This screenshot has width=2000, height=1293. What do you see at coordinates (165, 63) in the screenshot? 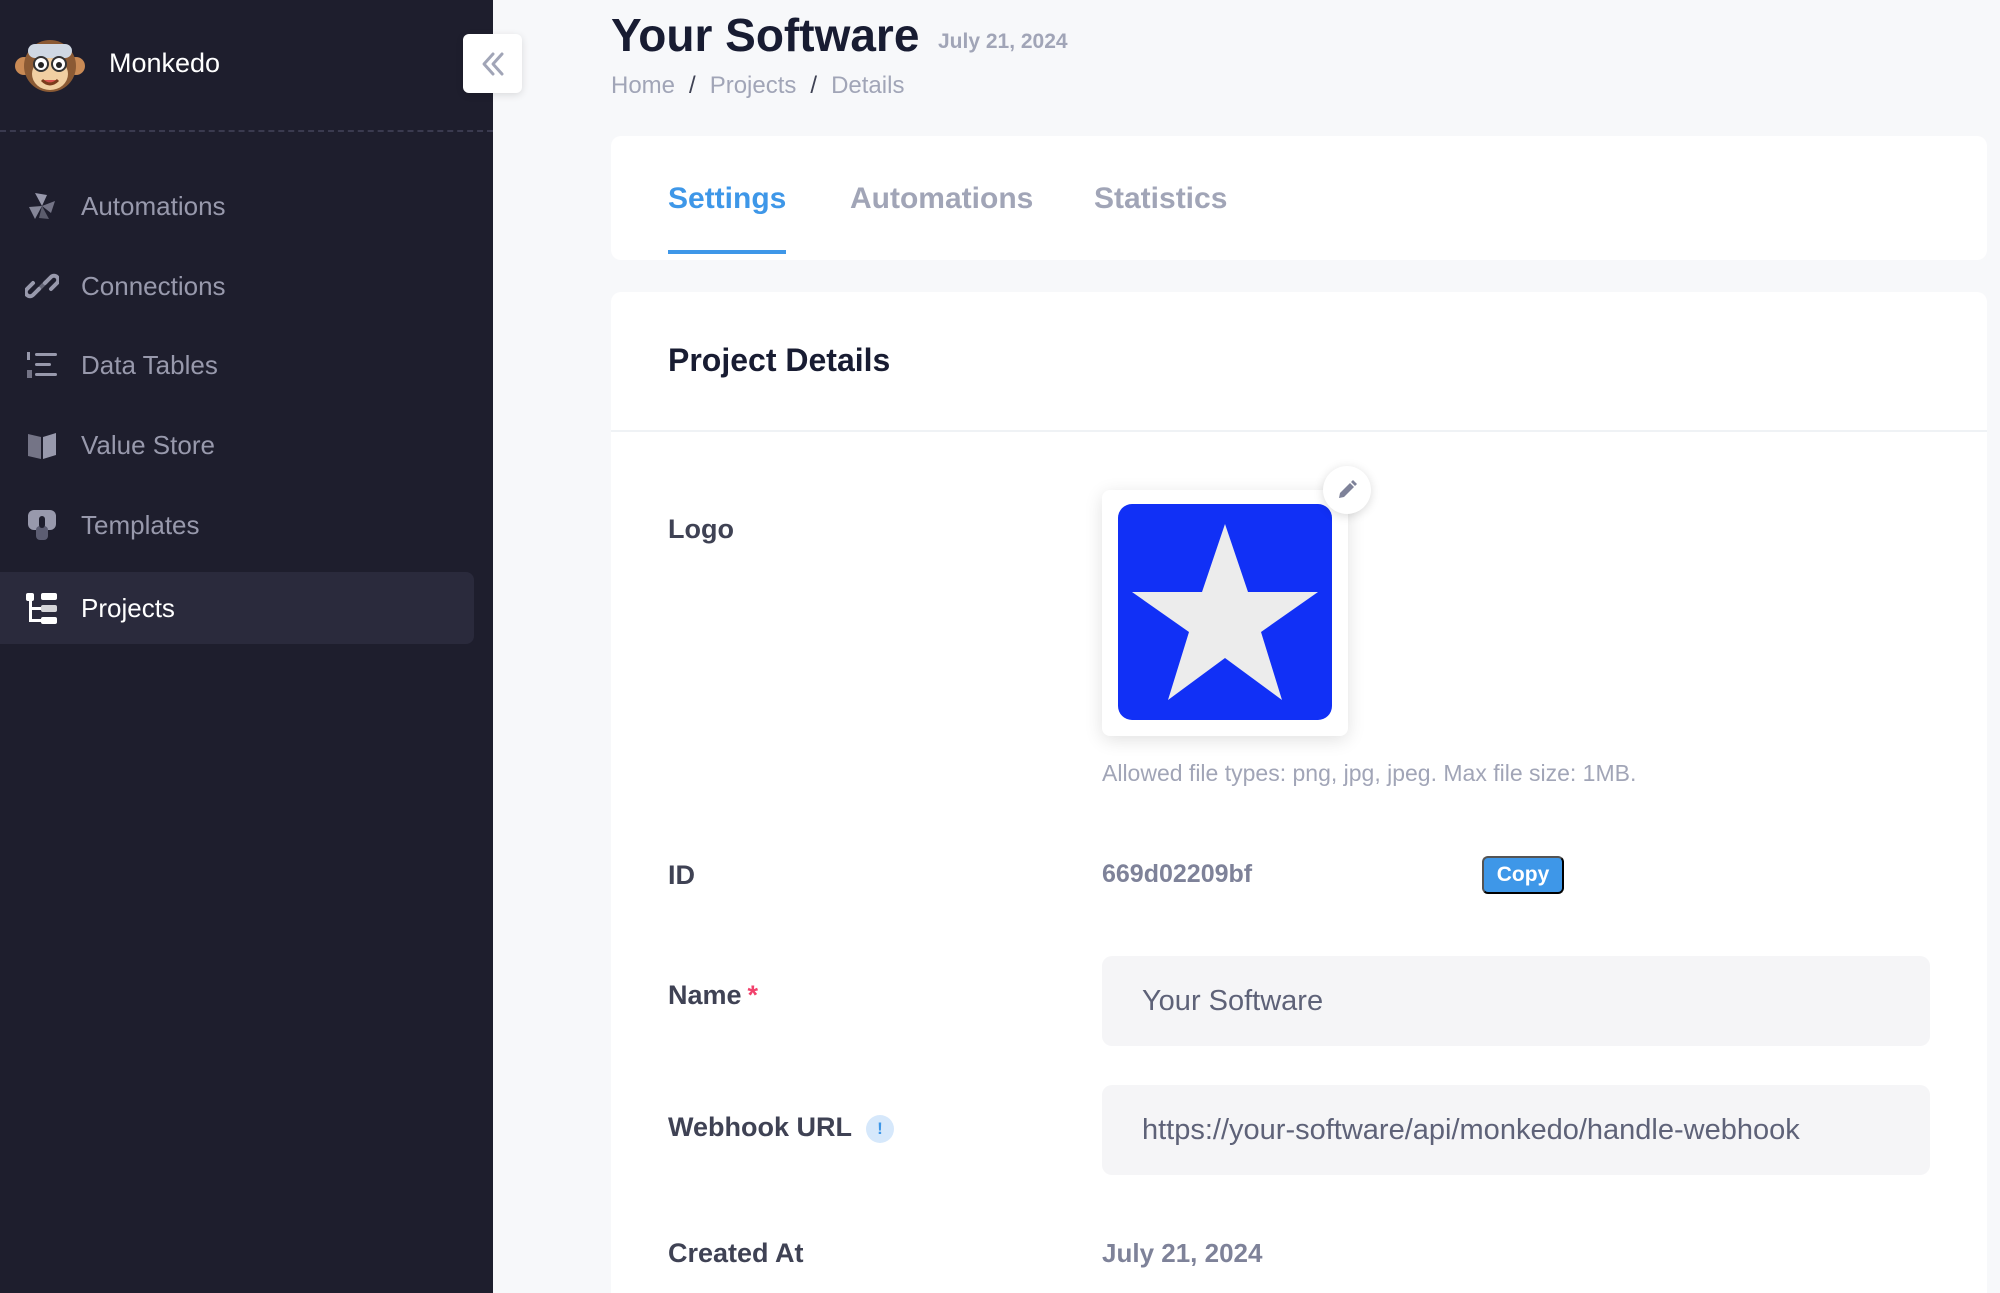
I see `brand-name: Monkedo` at bounding box center [165, 63].